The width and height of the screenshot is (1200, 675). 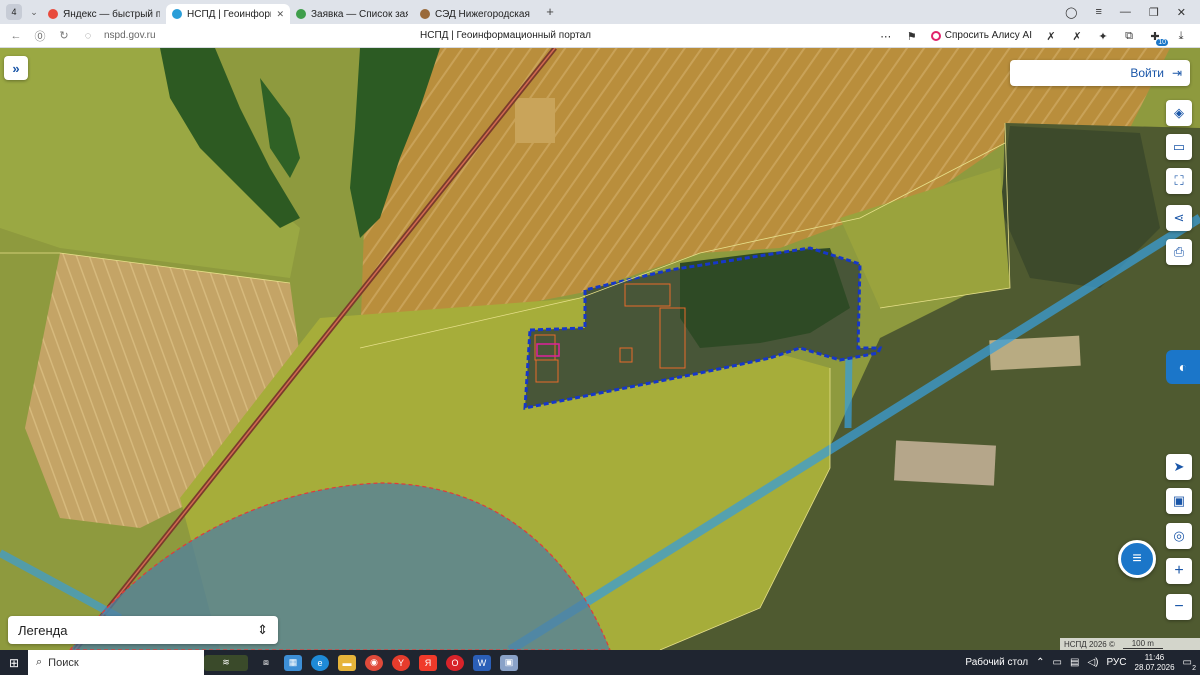 What do you see at coordinates (550, 12) in the screenshot?
I see `new-tab-button: +` at bounding box center [550, 12].